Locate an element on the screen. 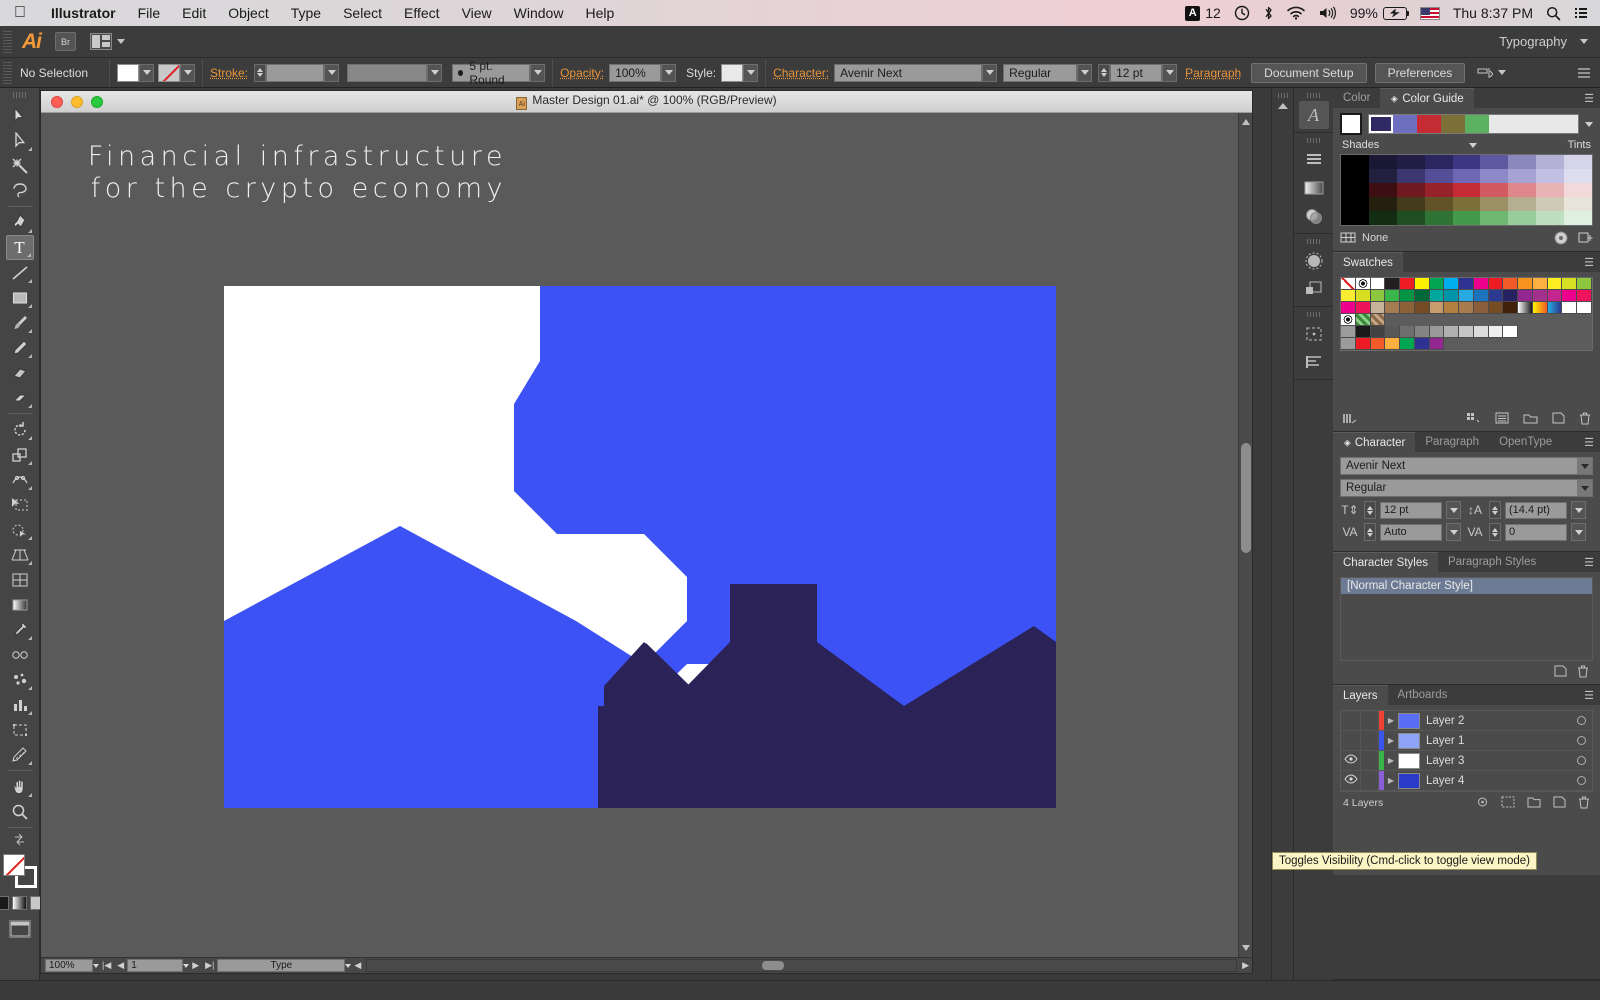  harmony-chevron-down-icon is located at coordinates (1589, 124).